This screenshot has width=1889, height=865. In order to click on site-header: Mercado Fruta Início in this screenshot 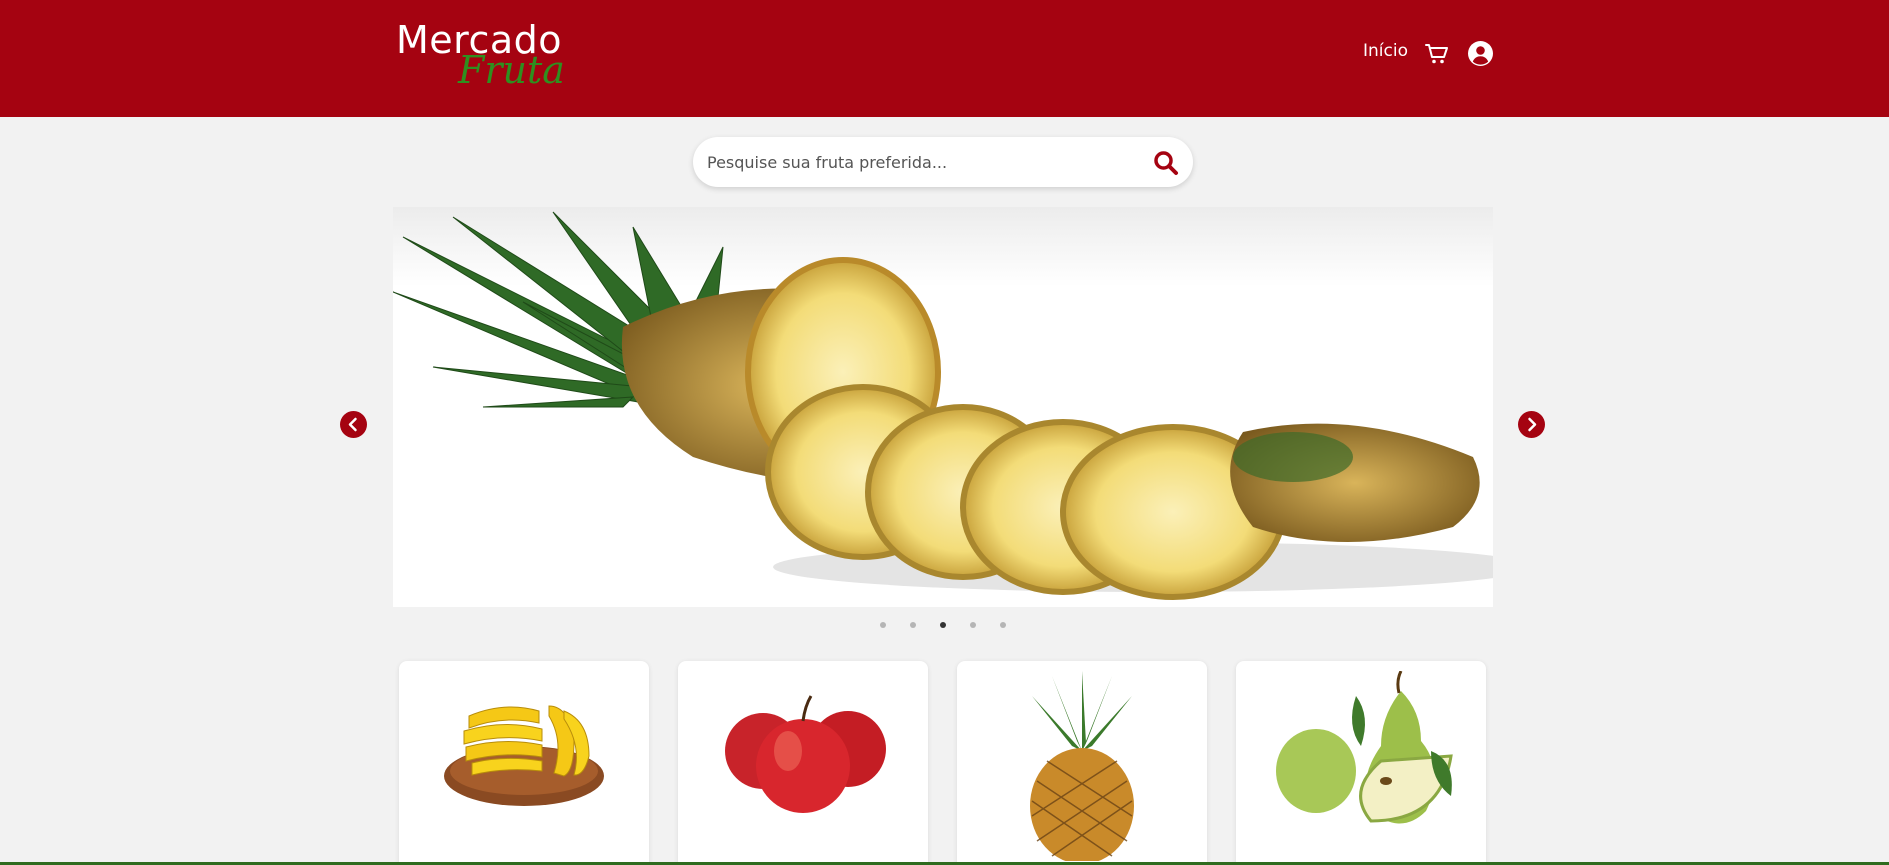, I will do `click(944, 58)`.